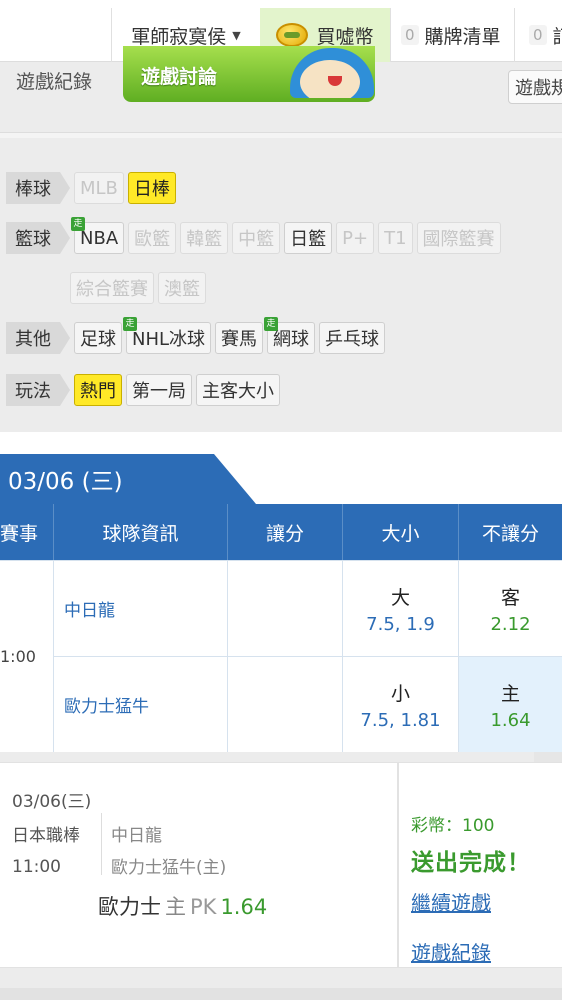  I want to click on under-odds: 7.5, 1.81, so click(400, 720).